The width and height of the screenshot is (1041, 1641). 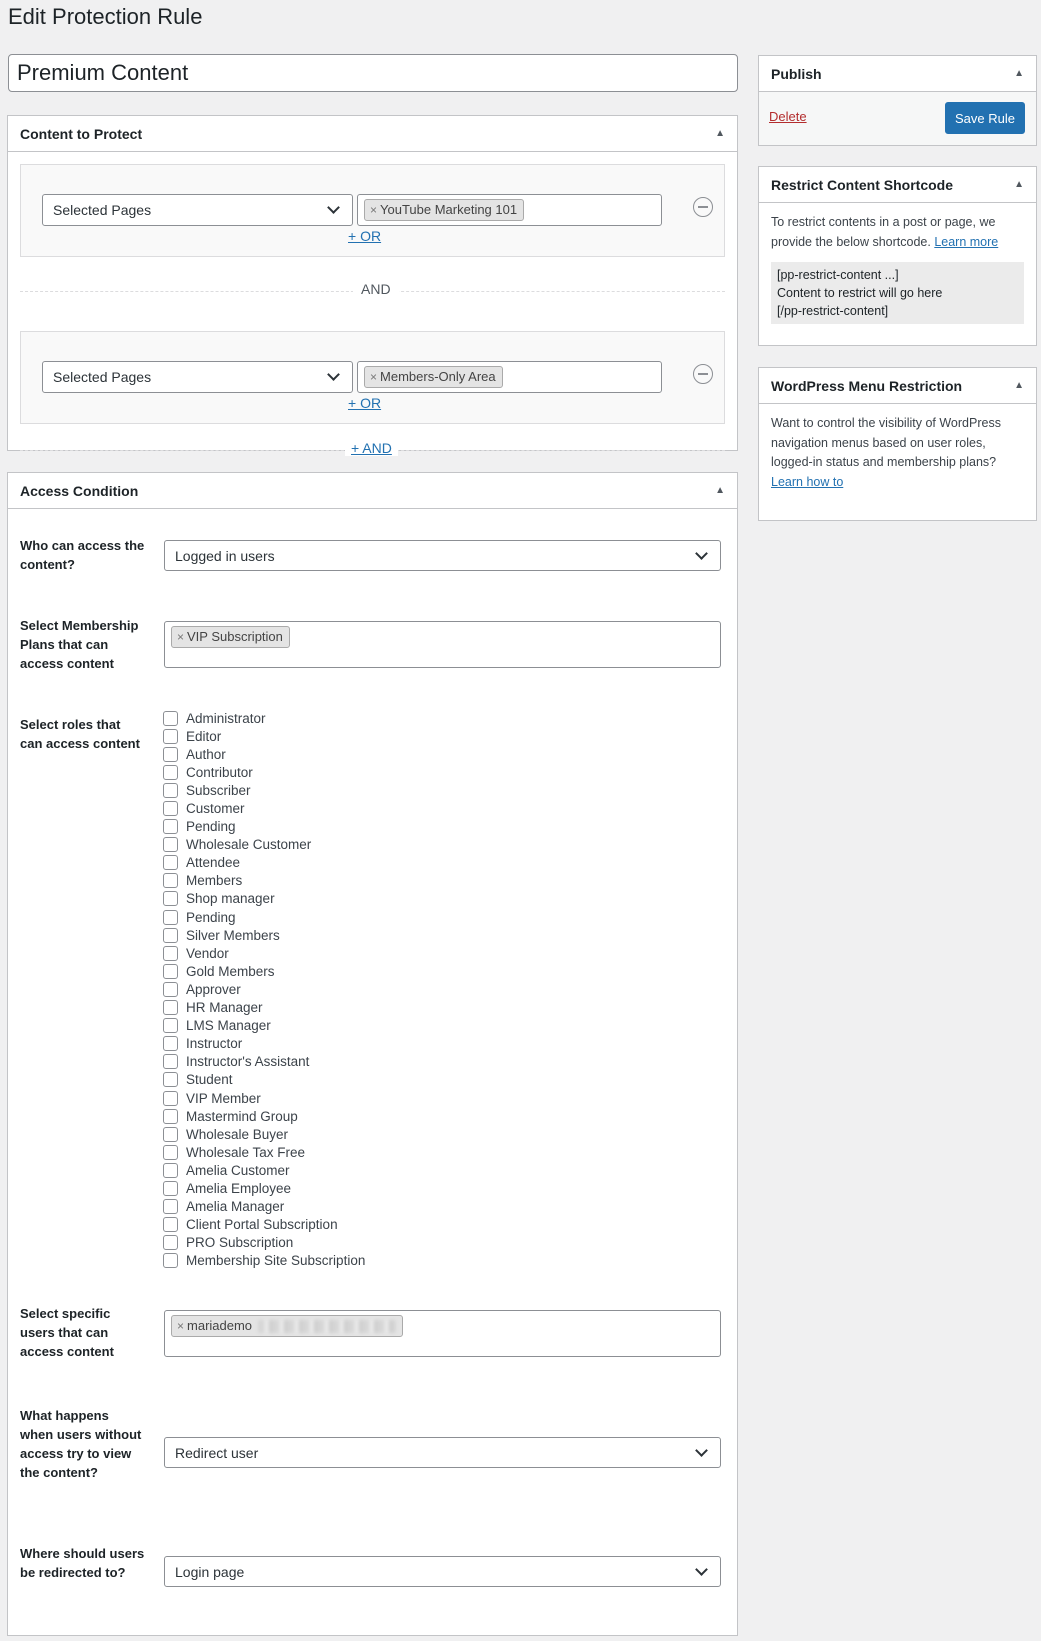 I want to click on role-option: Members, so click(x=264, y=881).